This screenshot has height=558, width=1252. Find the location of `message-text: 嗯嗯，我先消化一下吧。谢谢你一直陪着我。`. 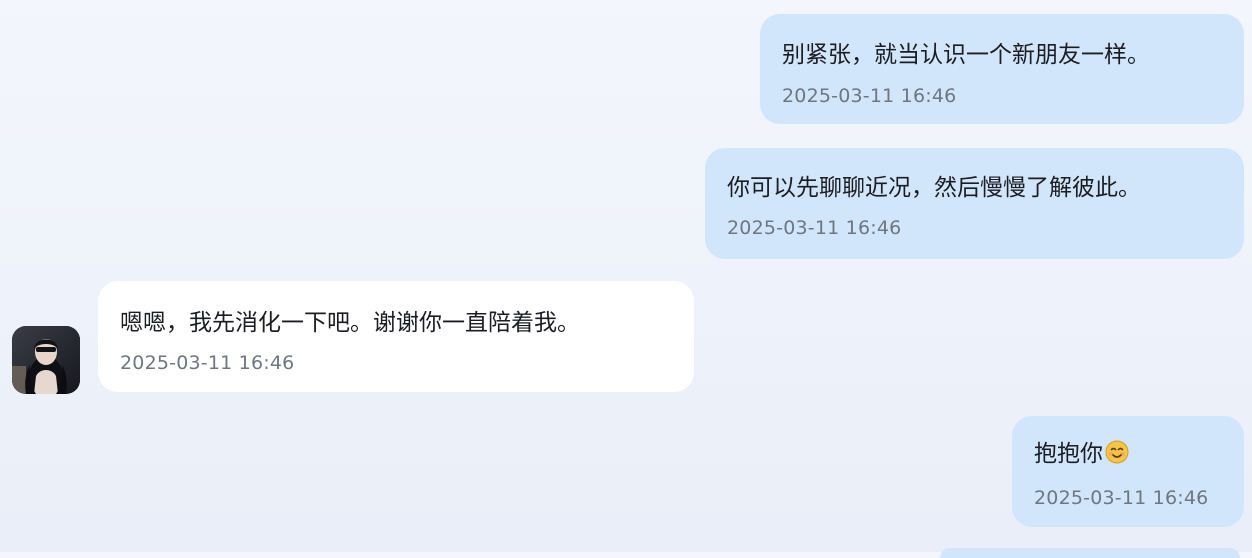

message-text: 嗯嗯，我先消化一下吧。谢谢你一直陪着我。 is located at coordinates (350, 323).